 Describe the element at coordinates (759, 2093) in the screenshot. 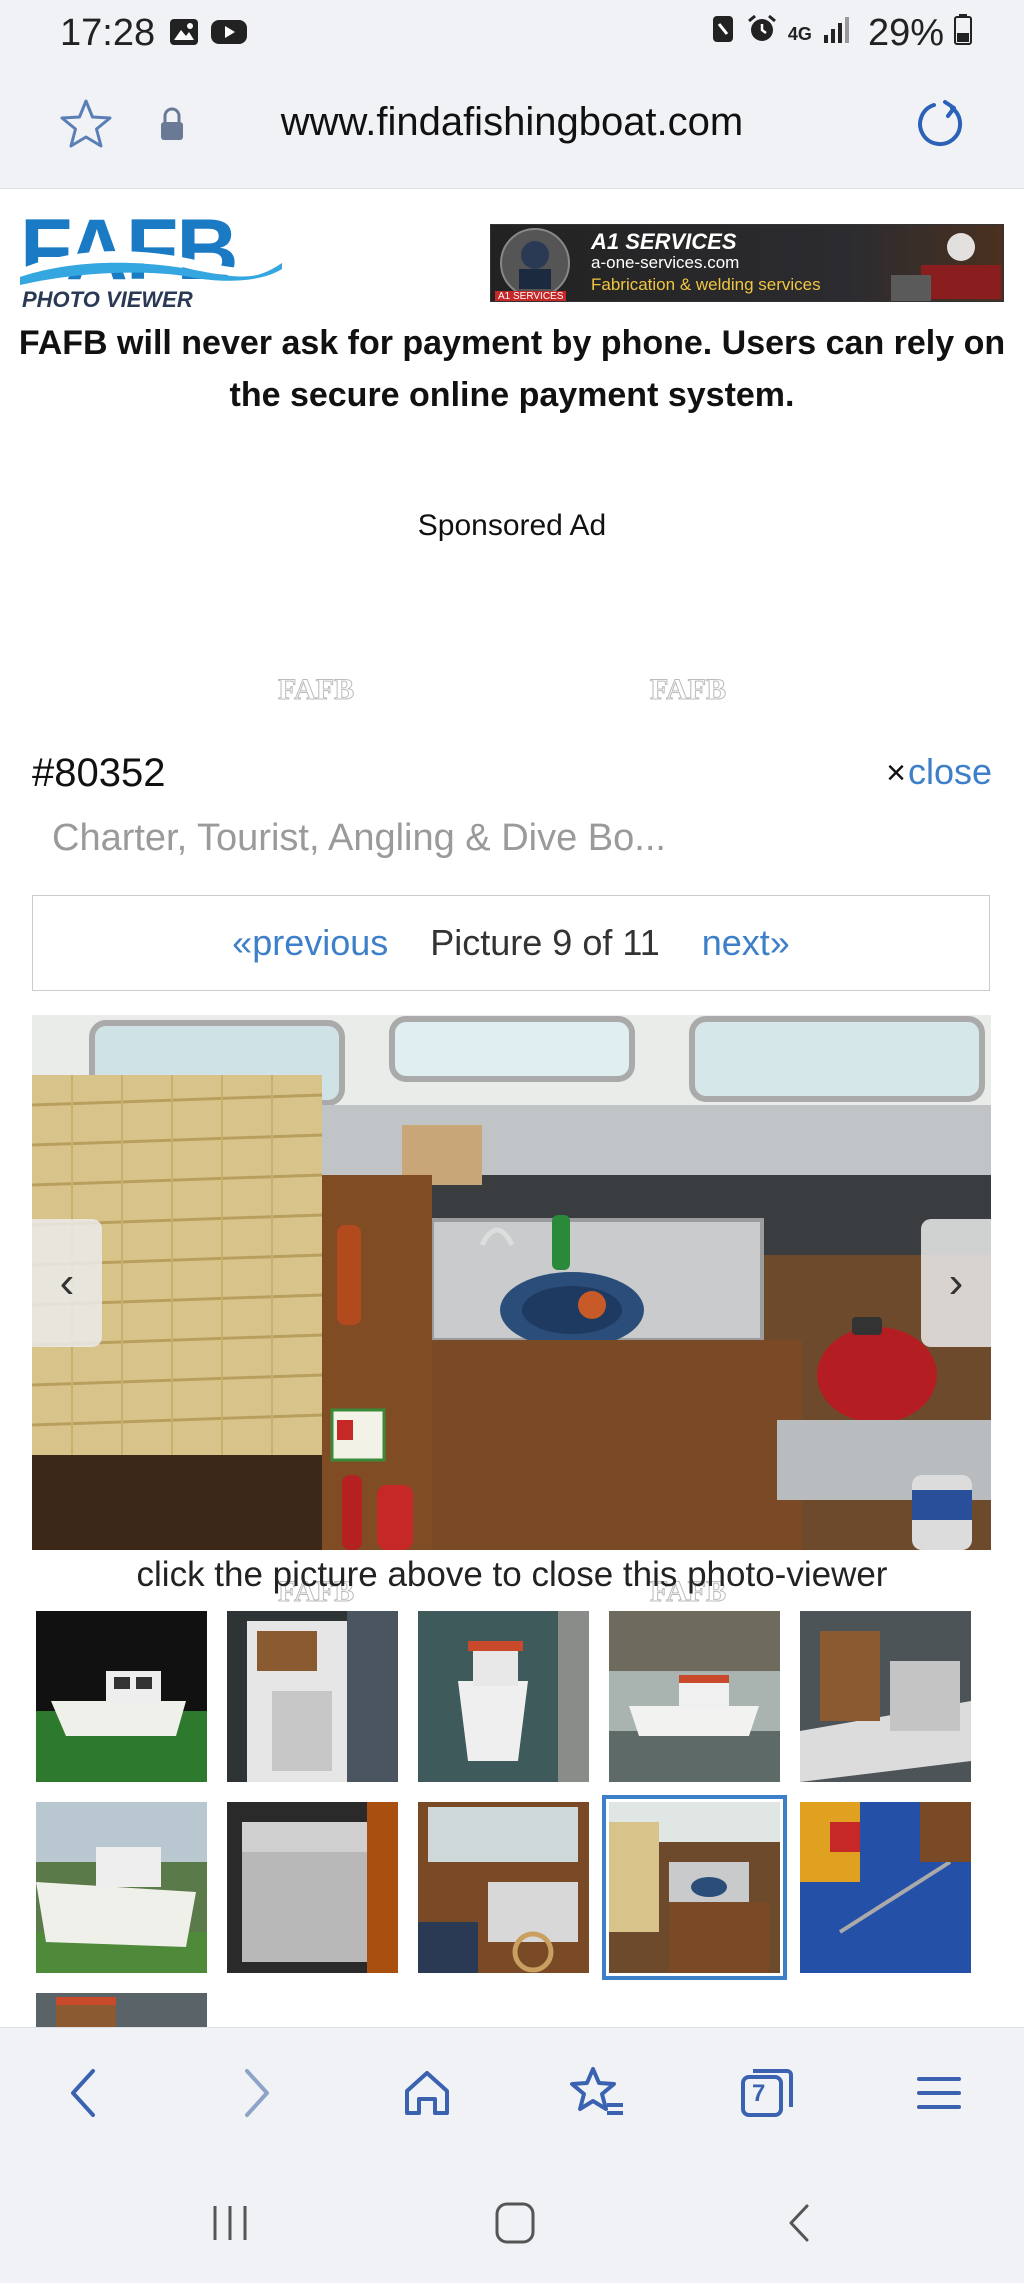

I see `tab-count: 7` at that location.